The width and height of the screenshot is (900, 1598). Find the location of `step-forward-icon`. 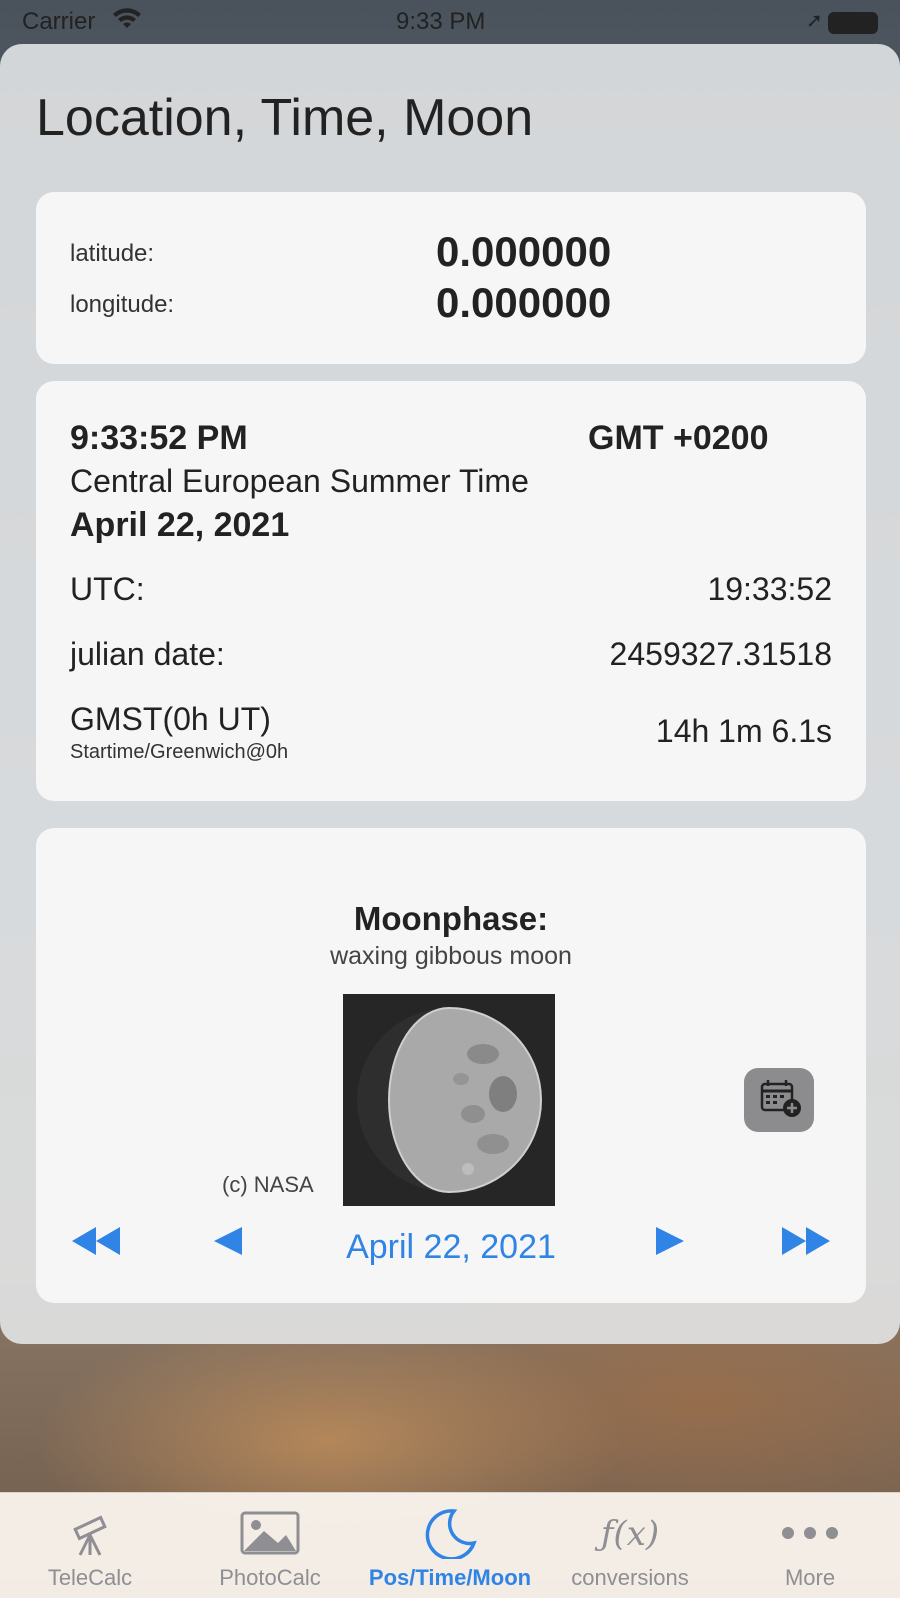

step-forward-icon is located at coordinates (670, 1241).